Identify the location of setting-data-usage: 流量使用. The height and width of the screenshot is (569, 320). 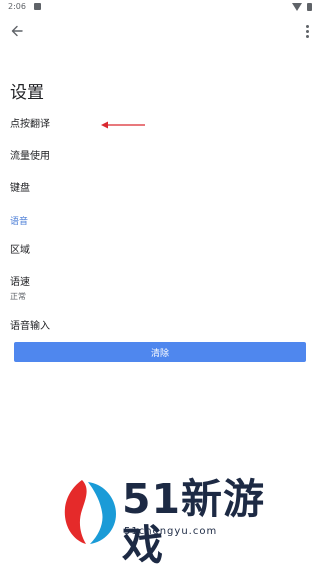
(30, 154).